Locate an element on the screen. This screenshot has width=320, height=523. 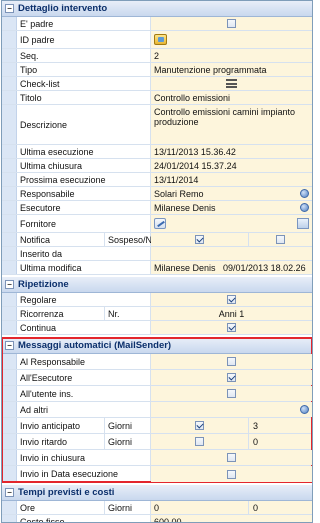
section-title: Messaggi automatici (MailSender) is located at coordinates (95, 345).